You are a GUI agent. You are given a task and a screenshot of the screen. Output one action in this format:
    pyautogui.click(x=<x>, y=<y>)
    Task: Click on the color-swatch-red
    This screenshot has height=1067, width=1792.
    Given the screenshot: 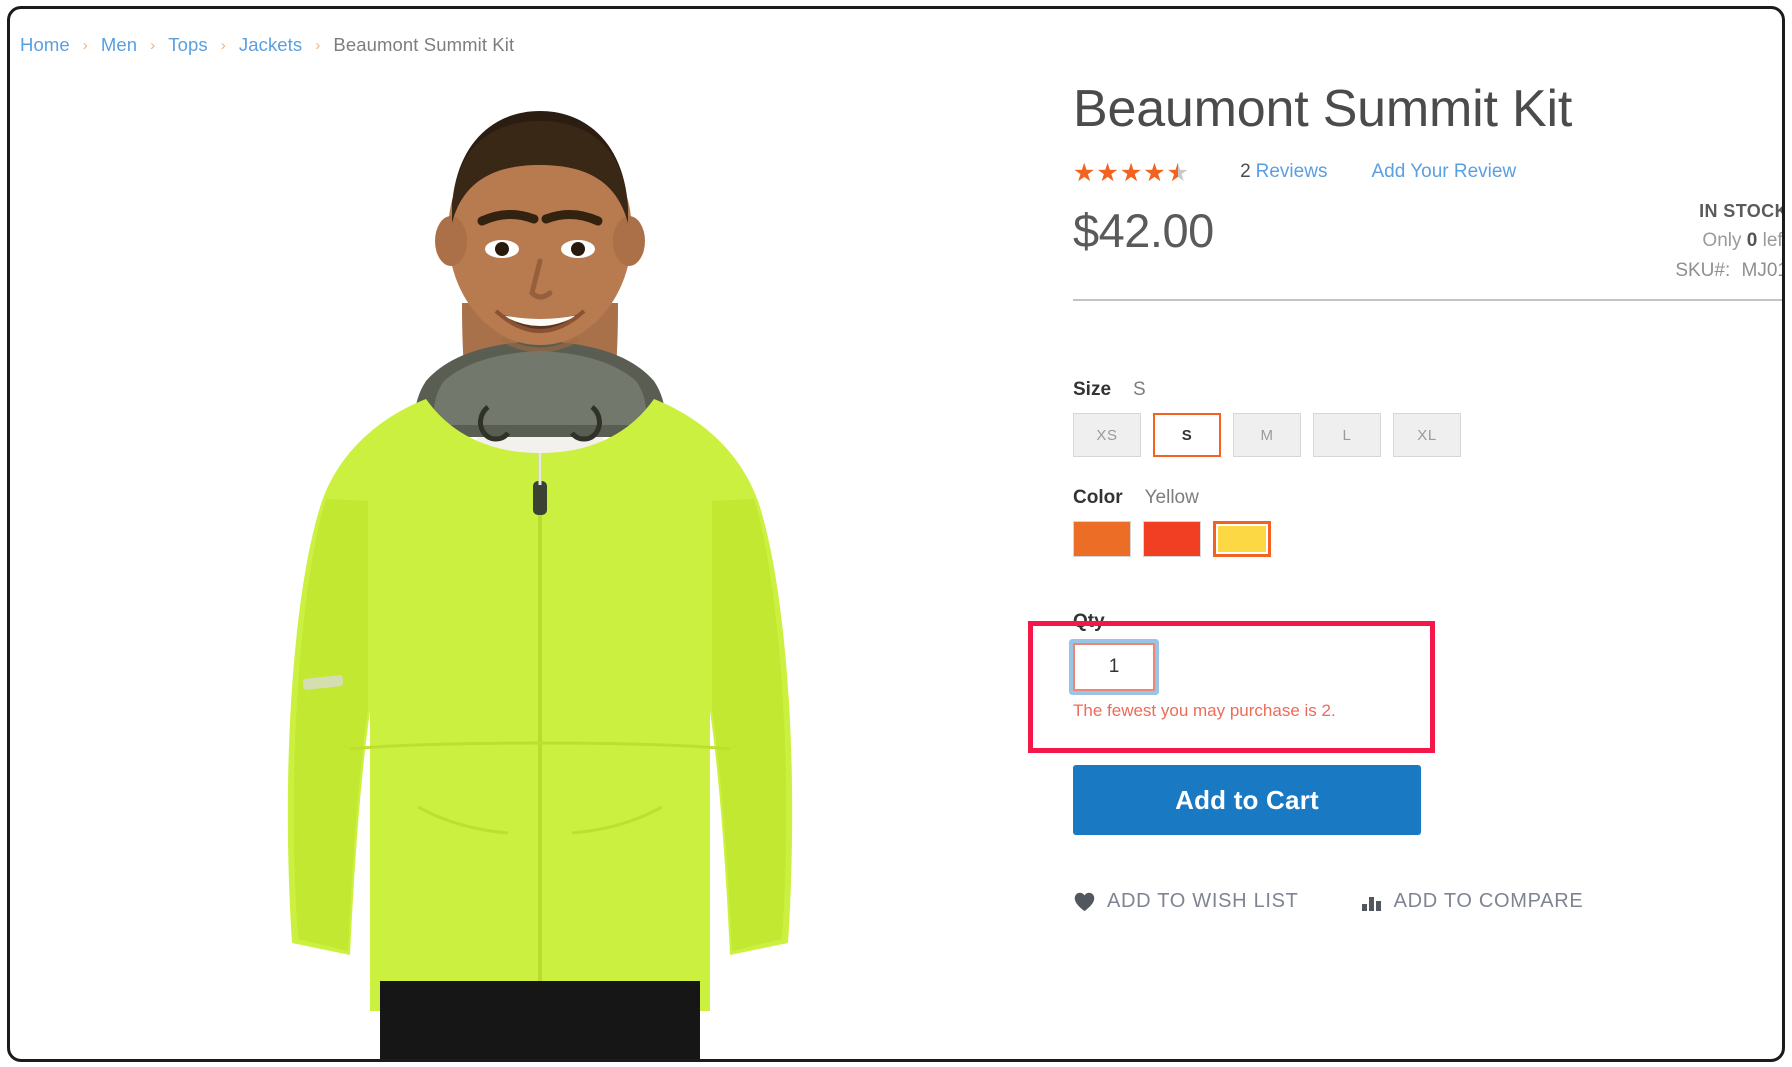 What is the action you would take?
    pyautogui.click(x=1172, y=539)
    